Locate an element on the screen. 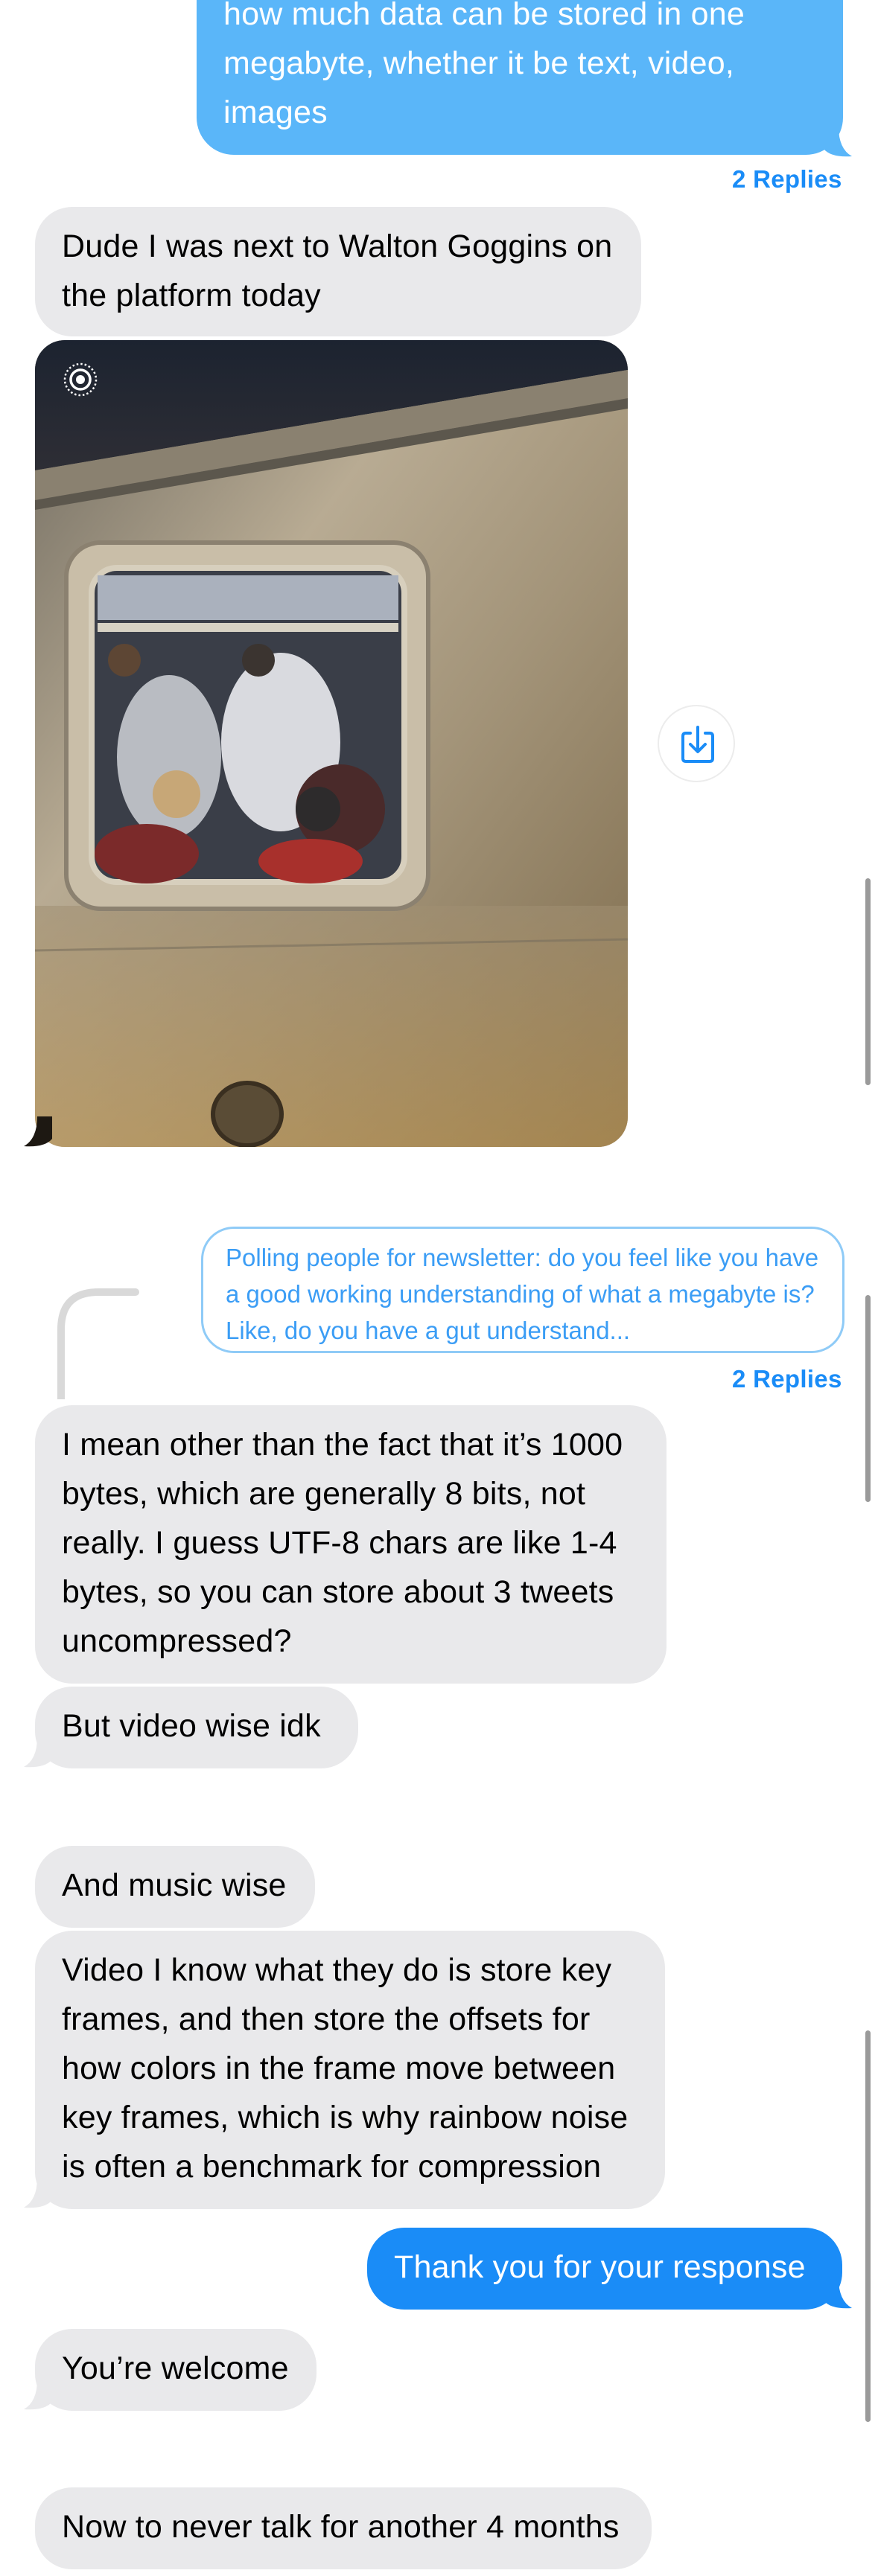 The width and height of the screenshot is (878, 2576). message-text: Now to never talk for another 4 months is located at coordinates (341, 2527).